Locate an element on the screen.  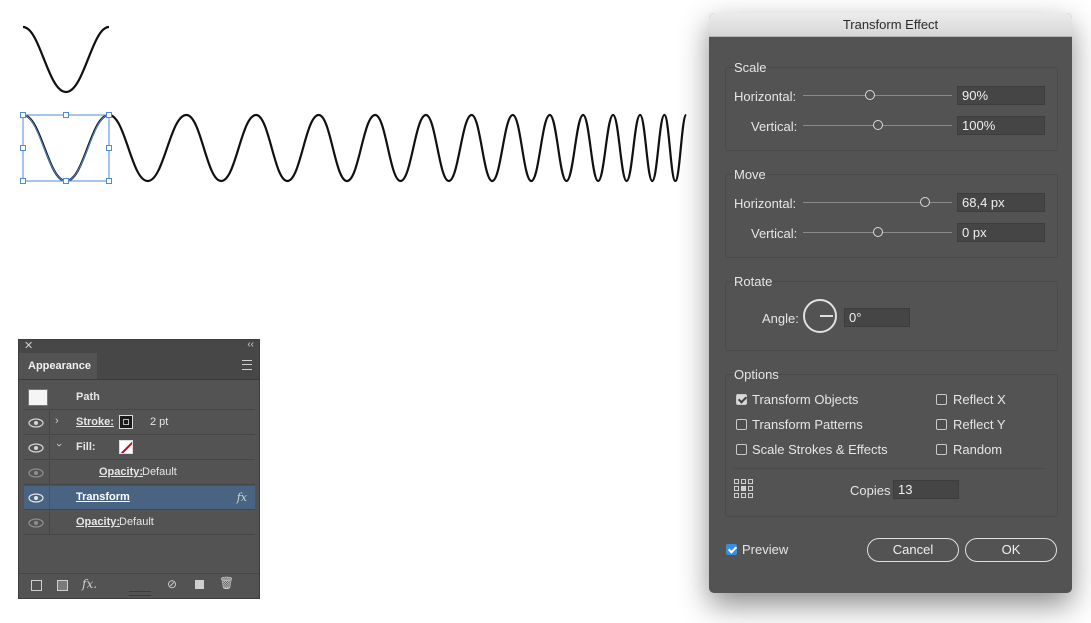
options-title: Options is located at coordinates (756, 374).